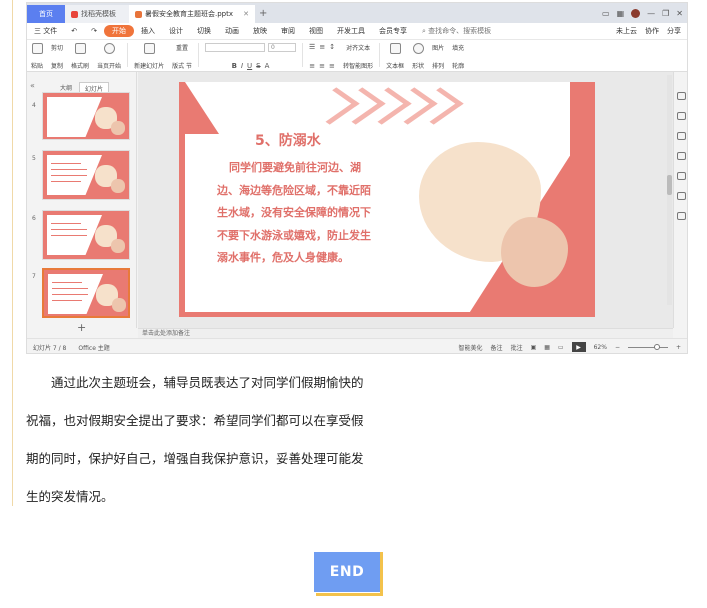  What do you see at coordinates (246, 14) in the screenshot?
I see `close-tab-icon: ✕` at bounding box center [246, 14].